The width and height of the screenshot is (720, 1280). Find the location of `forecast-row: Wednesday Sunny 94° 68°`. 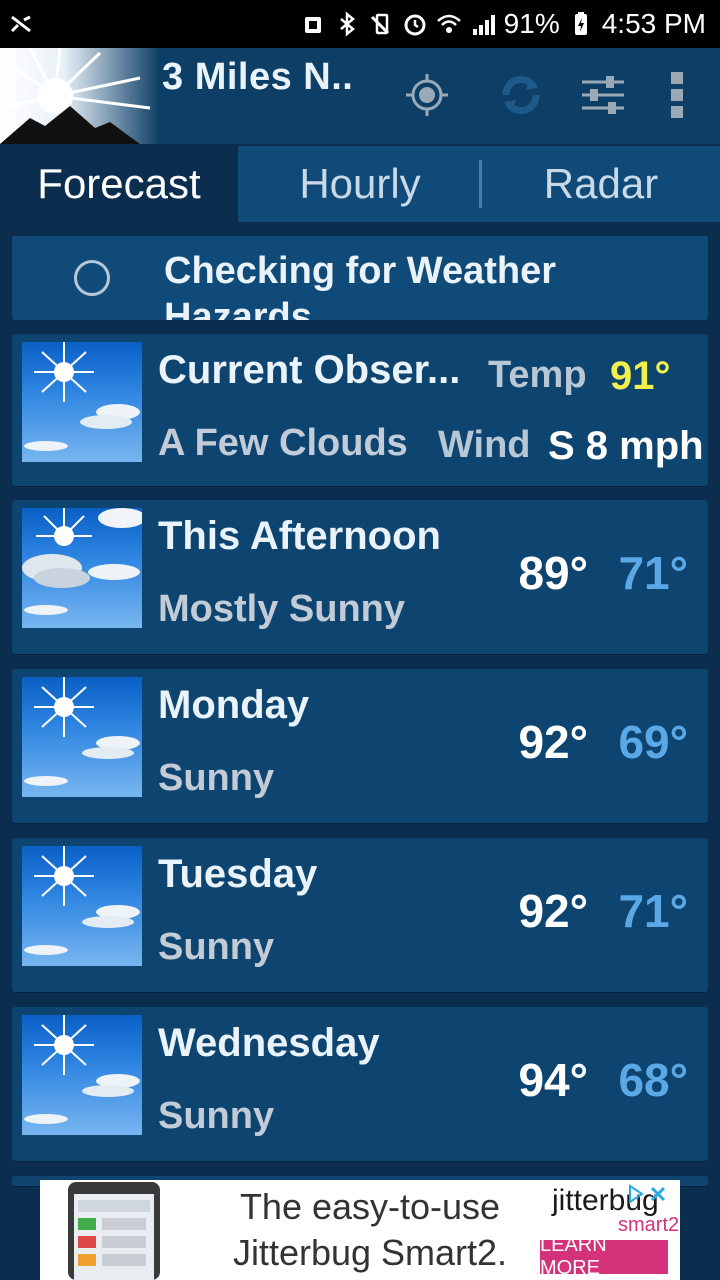

forecast-row: Wednesday Sunny 94° 68° is located at coordinates (360, 1084).